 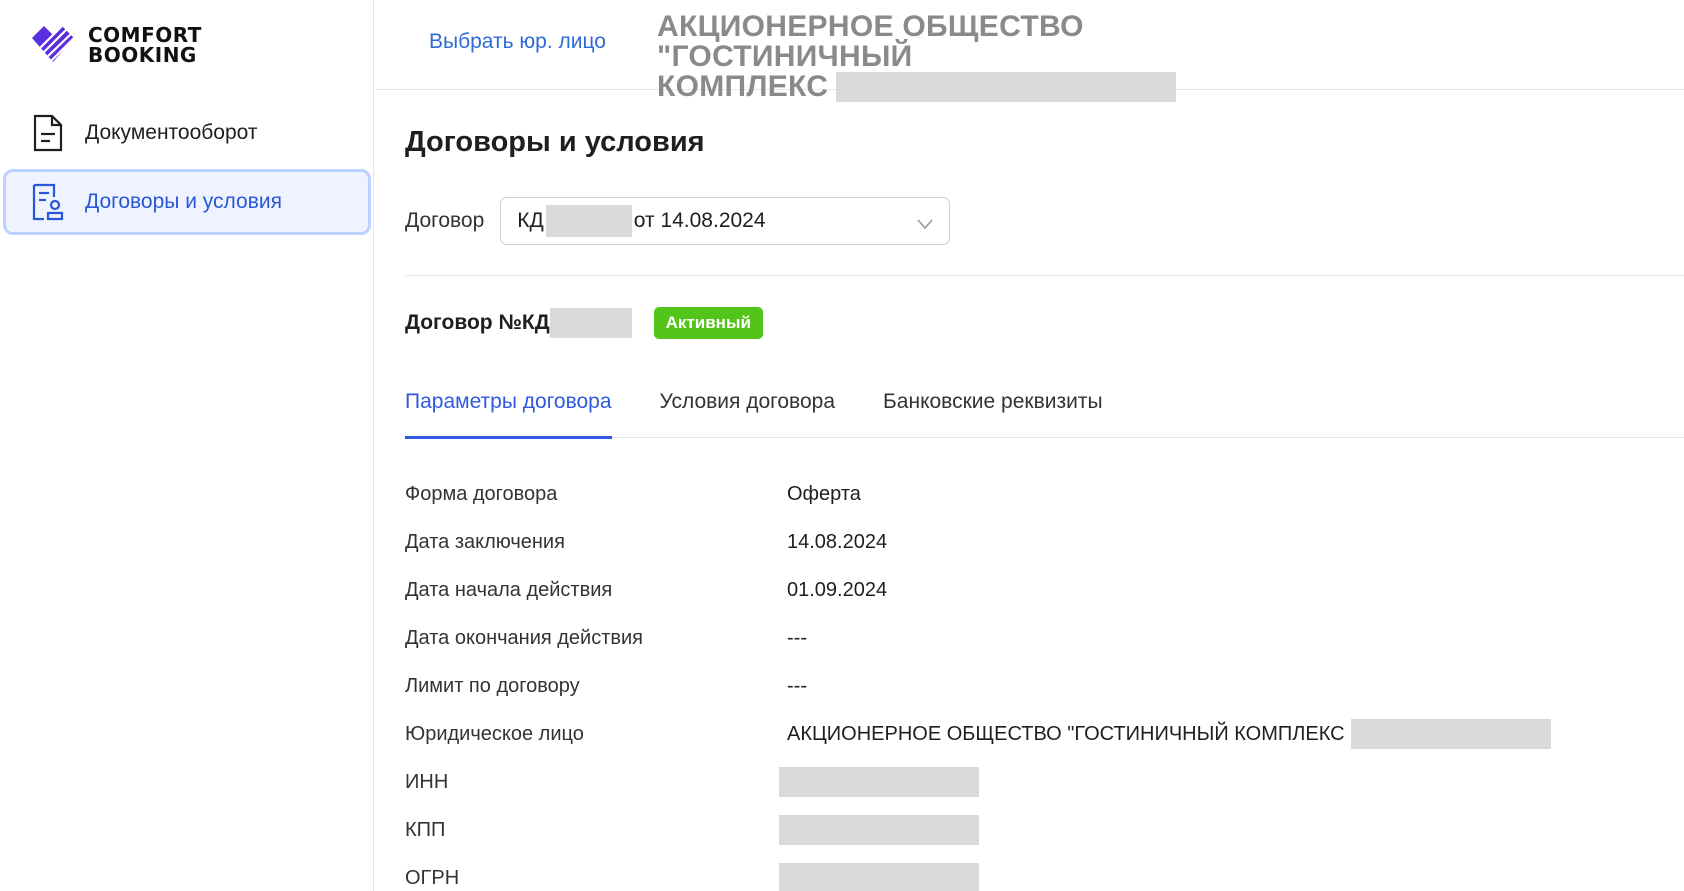 I want to click on param-label: Форма договора, so click(x=481, y=493).